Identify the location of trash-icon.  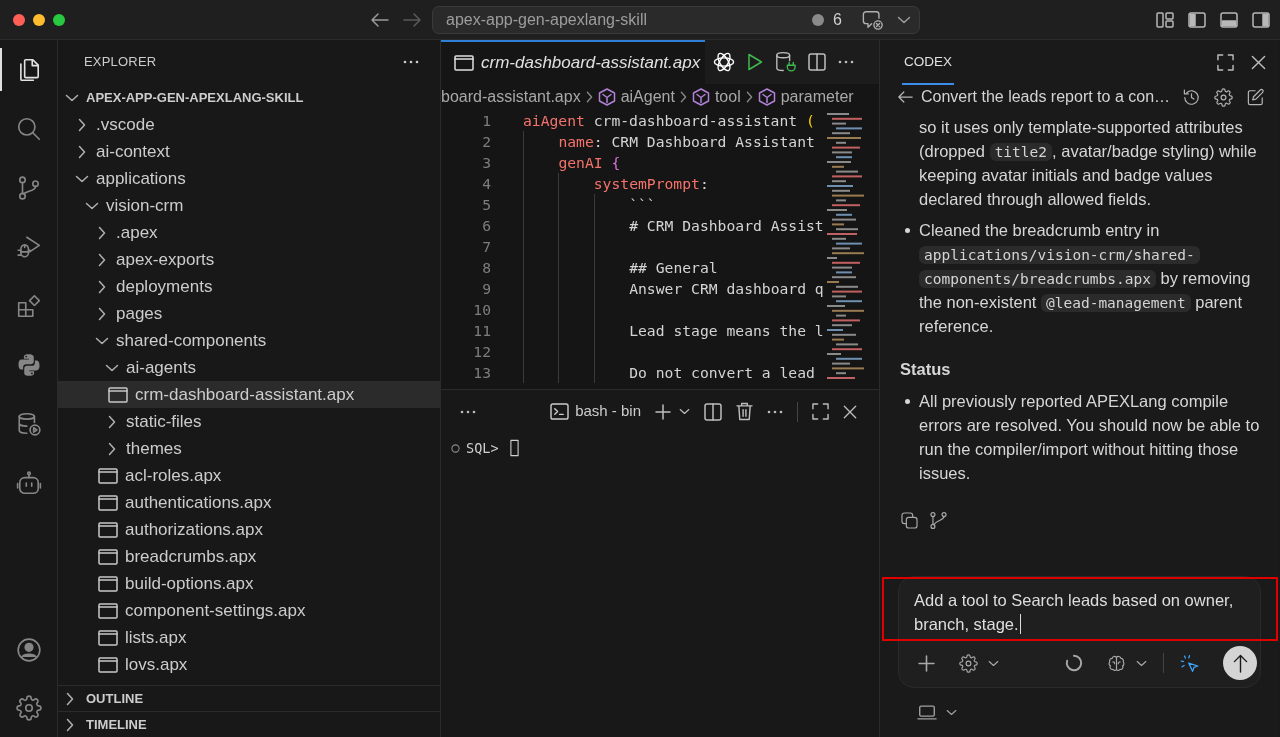
(744, 411).